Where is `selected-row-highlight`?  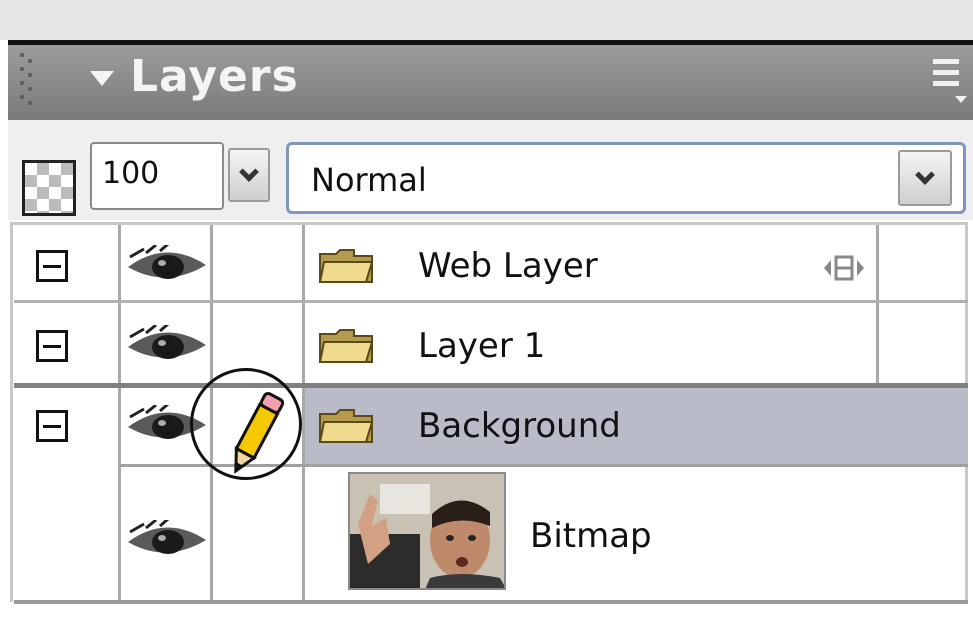 selected-row-highlight is located at coordinates (636, 425).